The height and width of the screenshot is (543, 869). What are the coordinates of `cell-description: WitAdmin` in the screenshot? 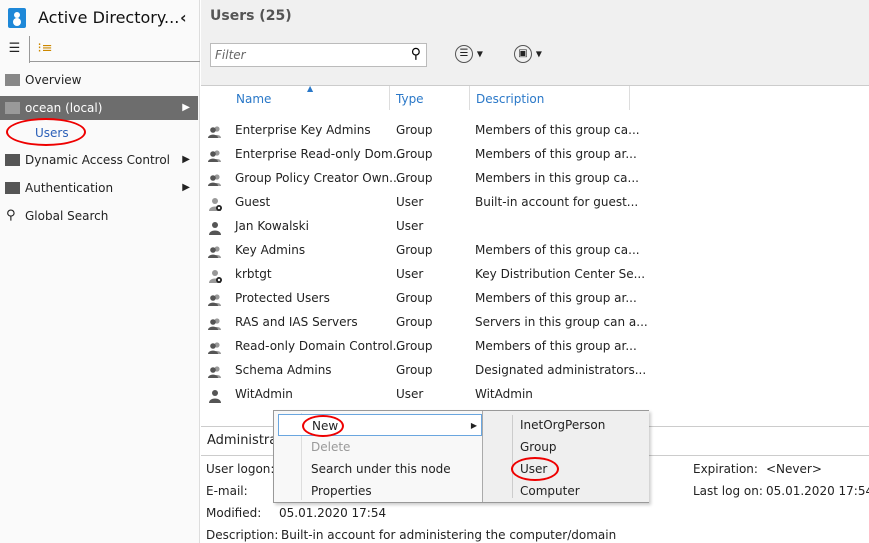 It's located at (504, 394).